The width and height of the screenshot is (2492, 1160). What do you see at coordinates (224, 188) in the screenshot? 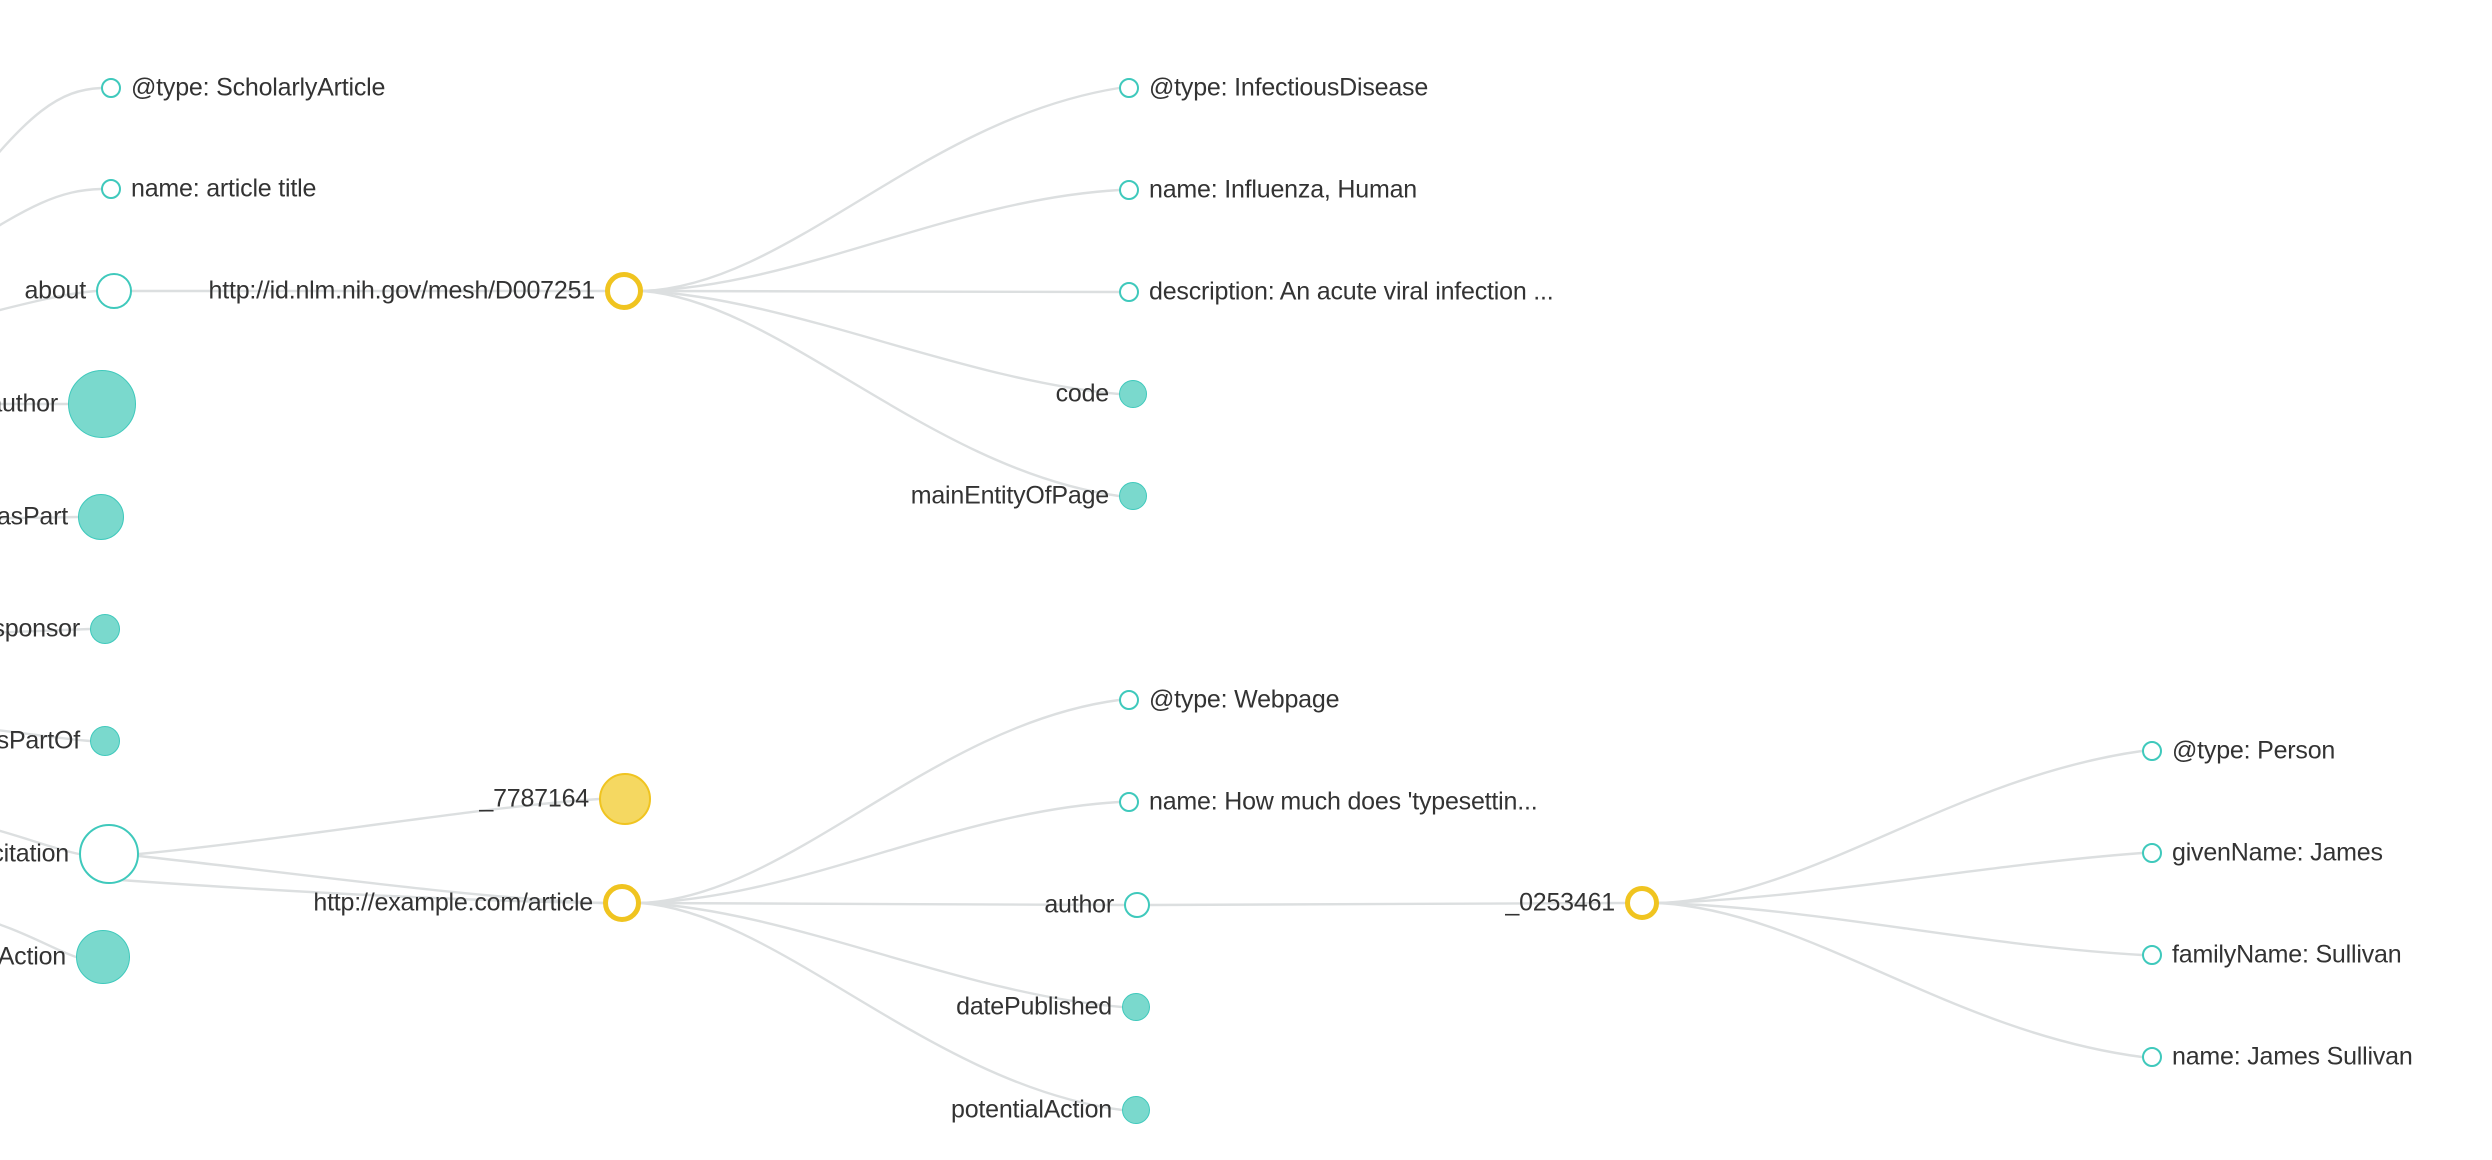
I see `graph-node-label-name-article-title: name: article title` at bounding box center [224, 188].